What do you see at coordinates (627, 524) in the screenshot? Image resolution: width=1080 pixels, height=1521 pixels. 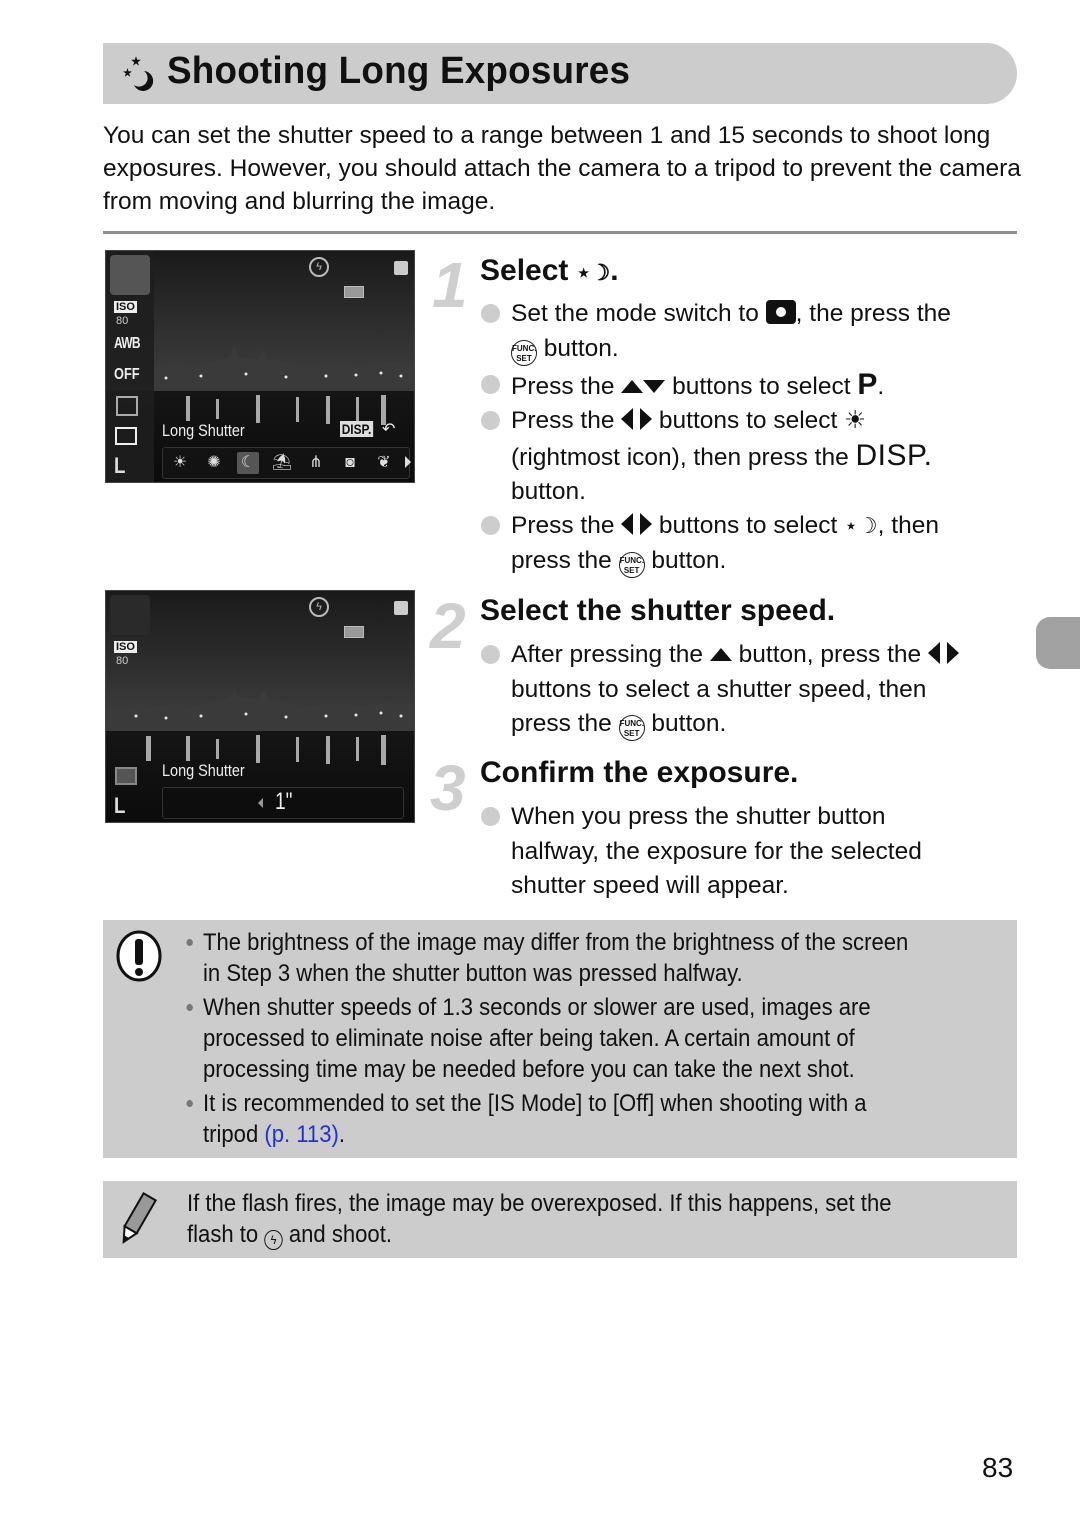 I see `left-arrow-icon` at bounding box center [627, 524].